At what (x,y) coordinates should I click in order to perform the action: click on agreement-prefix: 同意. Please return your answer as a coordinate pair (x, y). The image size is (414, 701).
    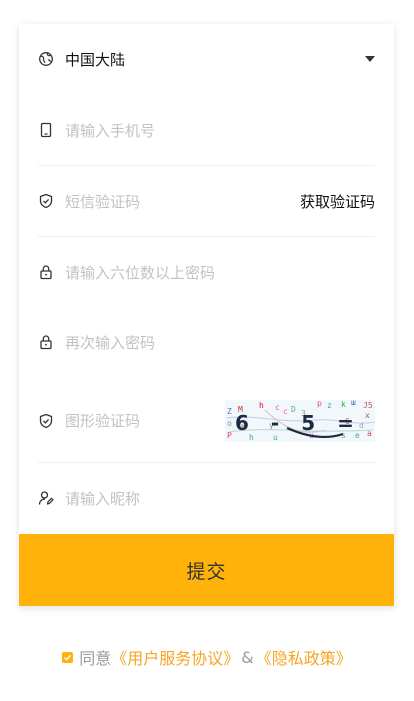
    Looking at the image, I should click on (95, 658).